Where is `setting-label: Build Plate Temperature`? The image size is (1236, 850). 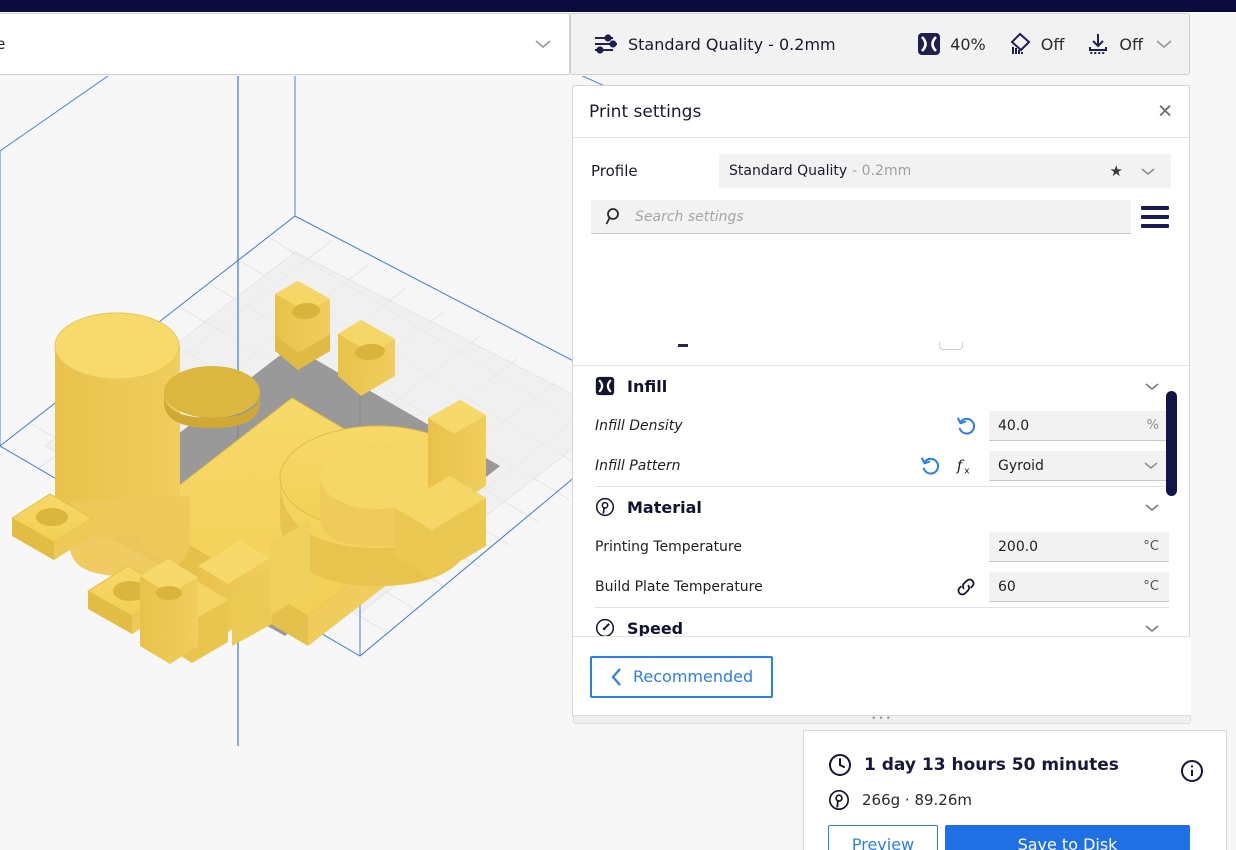 setting-label: Build Plate Temperature is located at coordinates (679, 587).